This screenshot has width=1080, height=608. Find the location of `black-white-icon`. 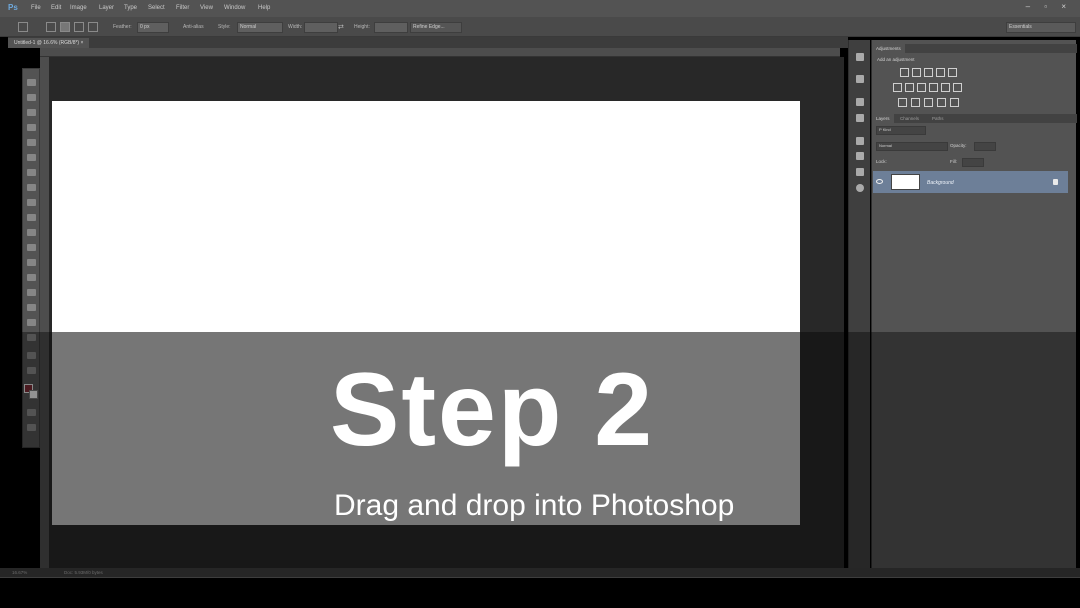

black-white-icon is located at coordinates (921, 87).